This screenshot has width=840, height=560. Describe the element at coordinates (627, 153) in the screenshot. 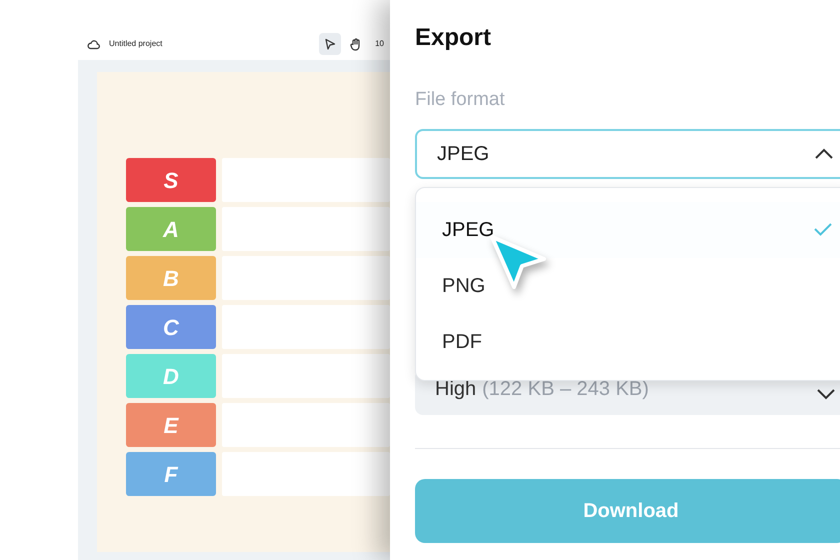

I see `file-format-select: JPEG` at that location.